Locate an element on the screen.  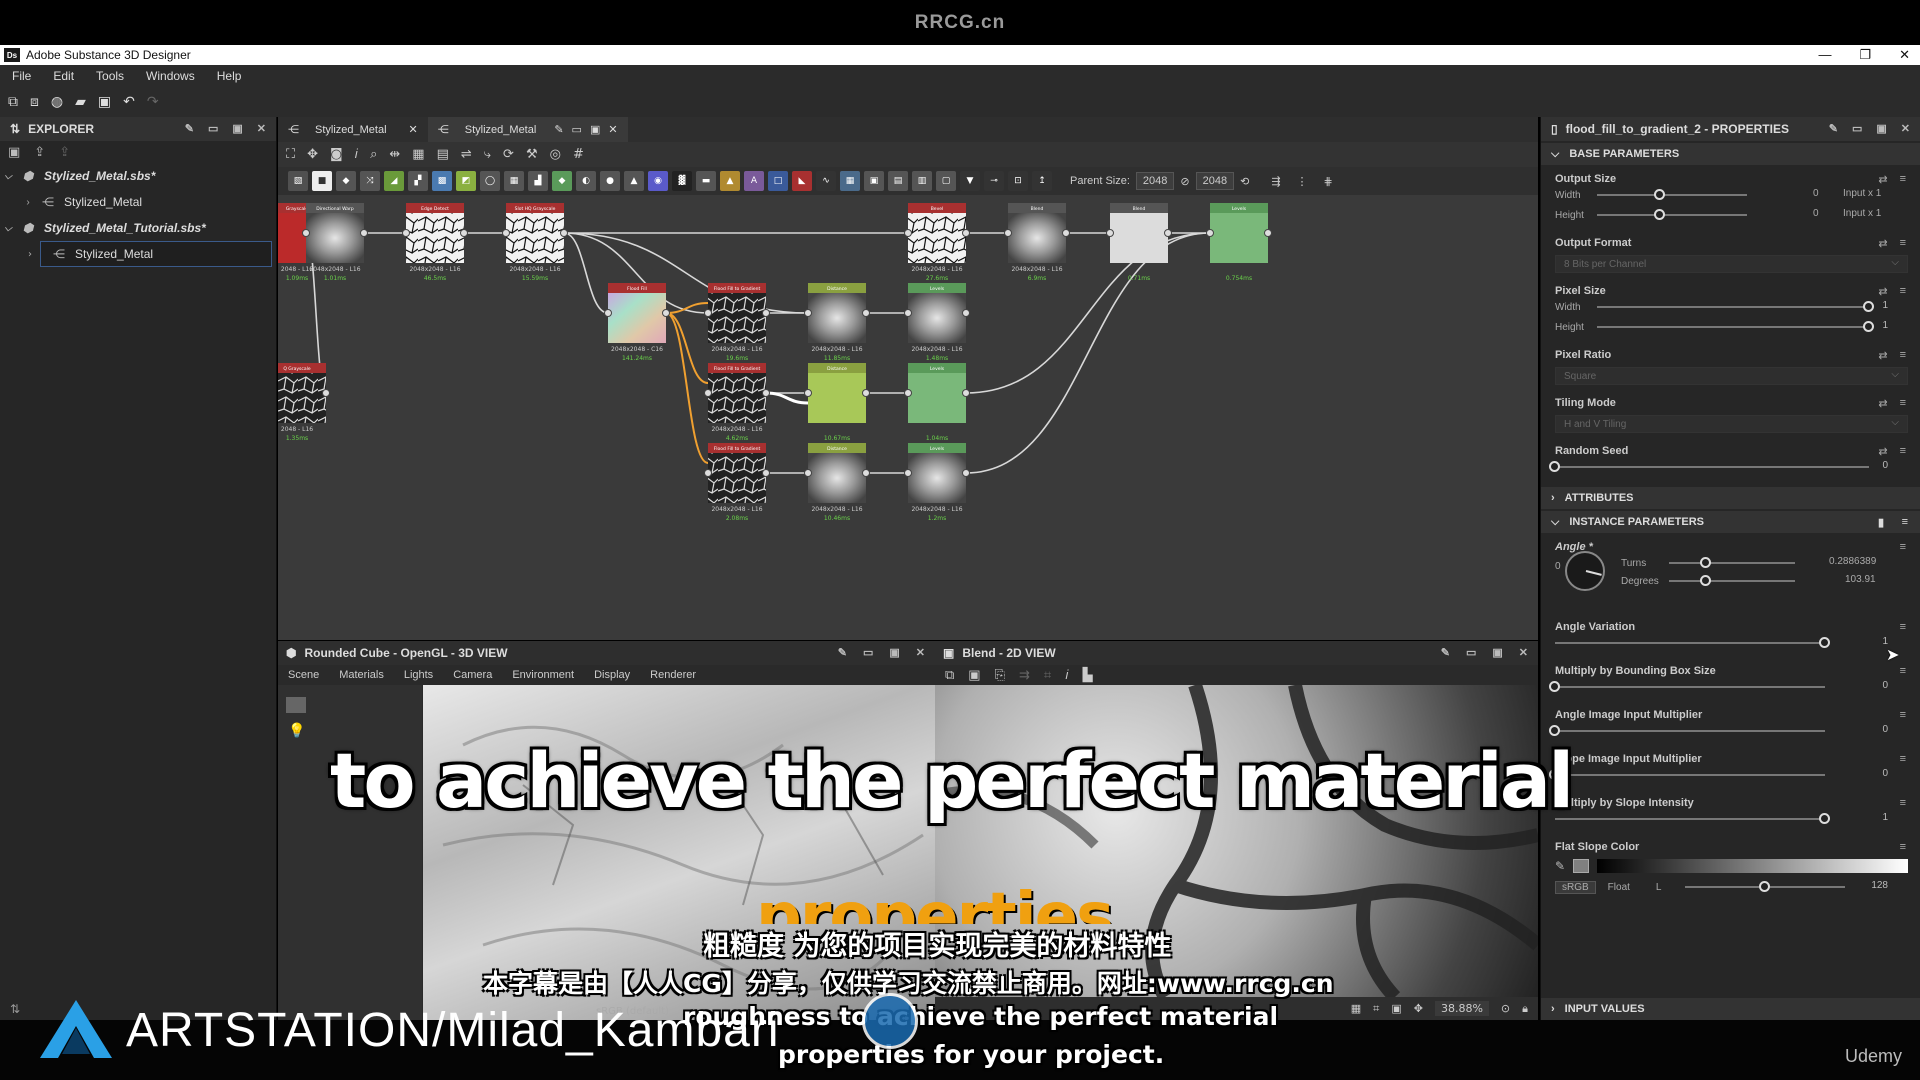
search-icon: ⌕ is located at coordinates (373, 154).